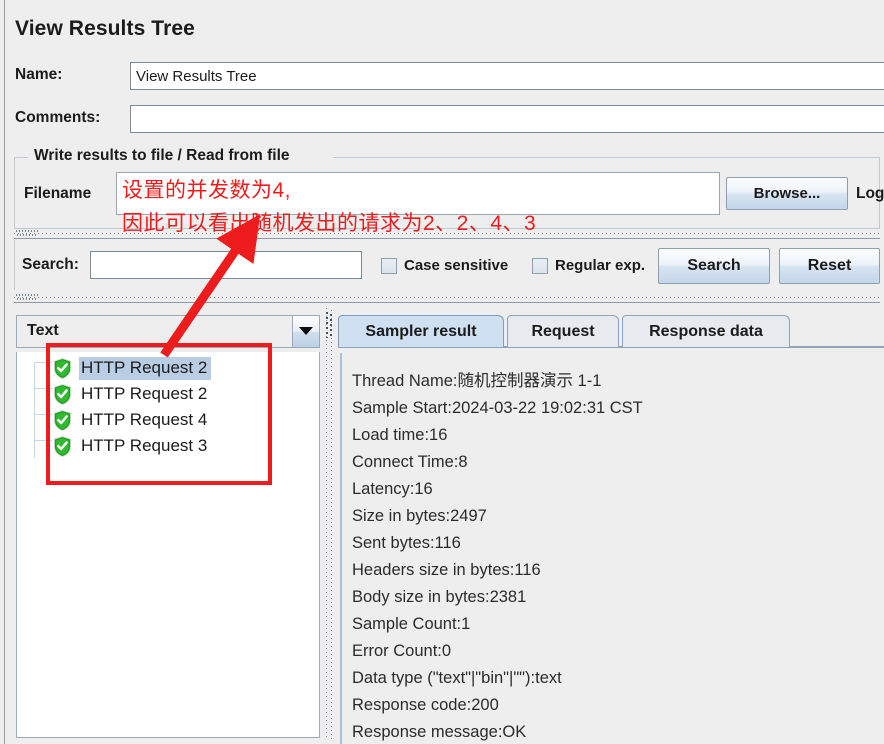 The width and height of the screenshot is (884, 744). I want to click on sampler-result-line: Connect Time:8, so click(410, 462).